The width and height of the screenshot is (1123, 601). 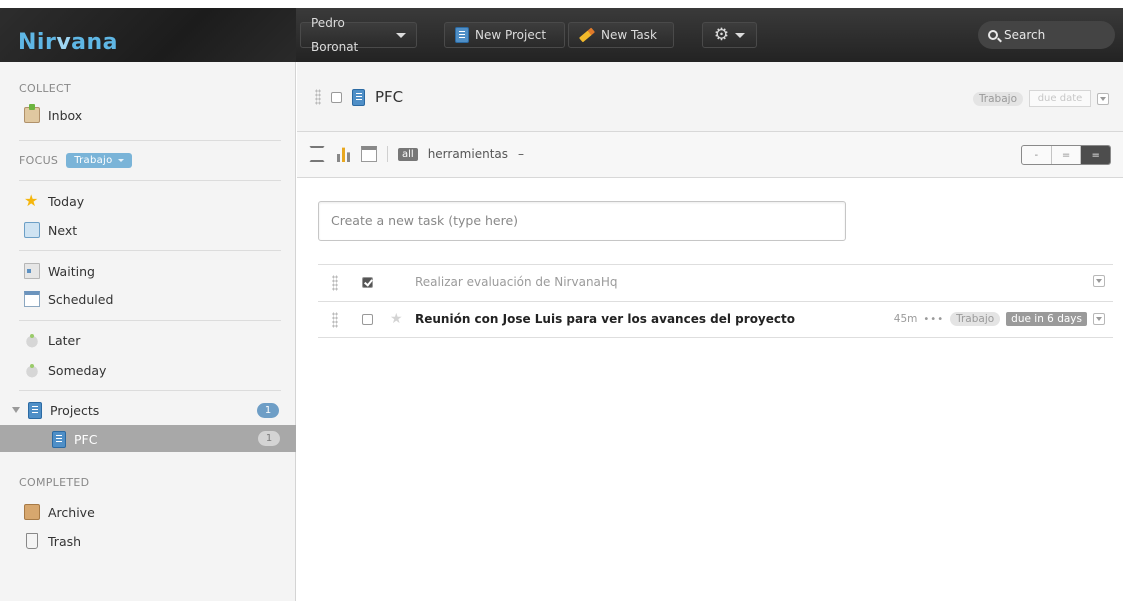 I want to click on task-energy-dots: •••, so click(x=933, y=319).